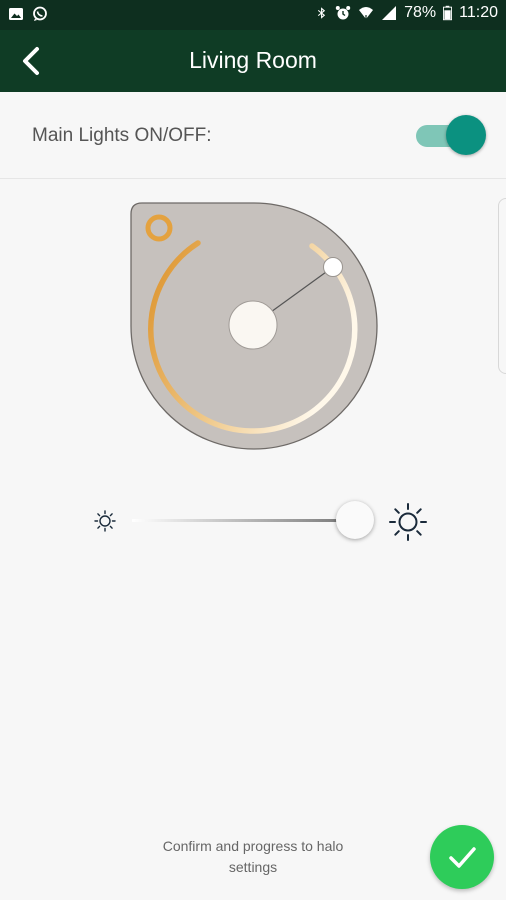 This screenshot has height=900, width=506. I want to click on status-left, so click(28, 14).